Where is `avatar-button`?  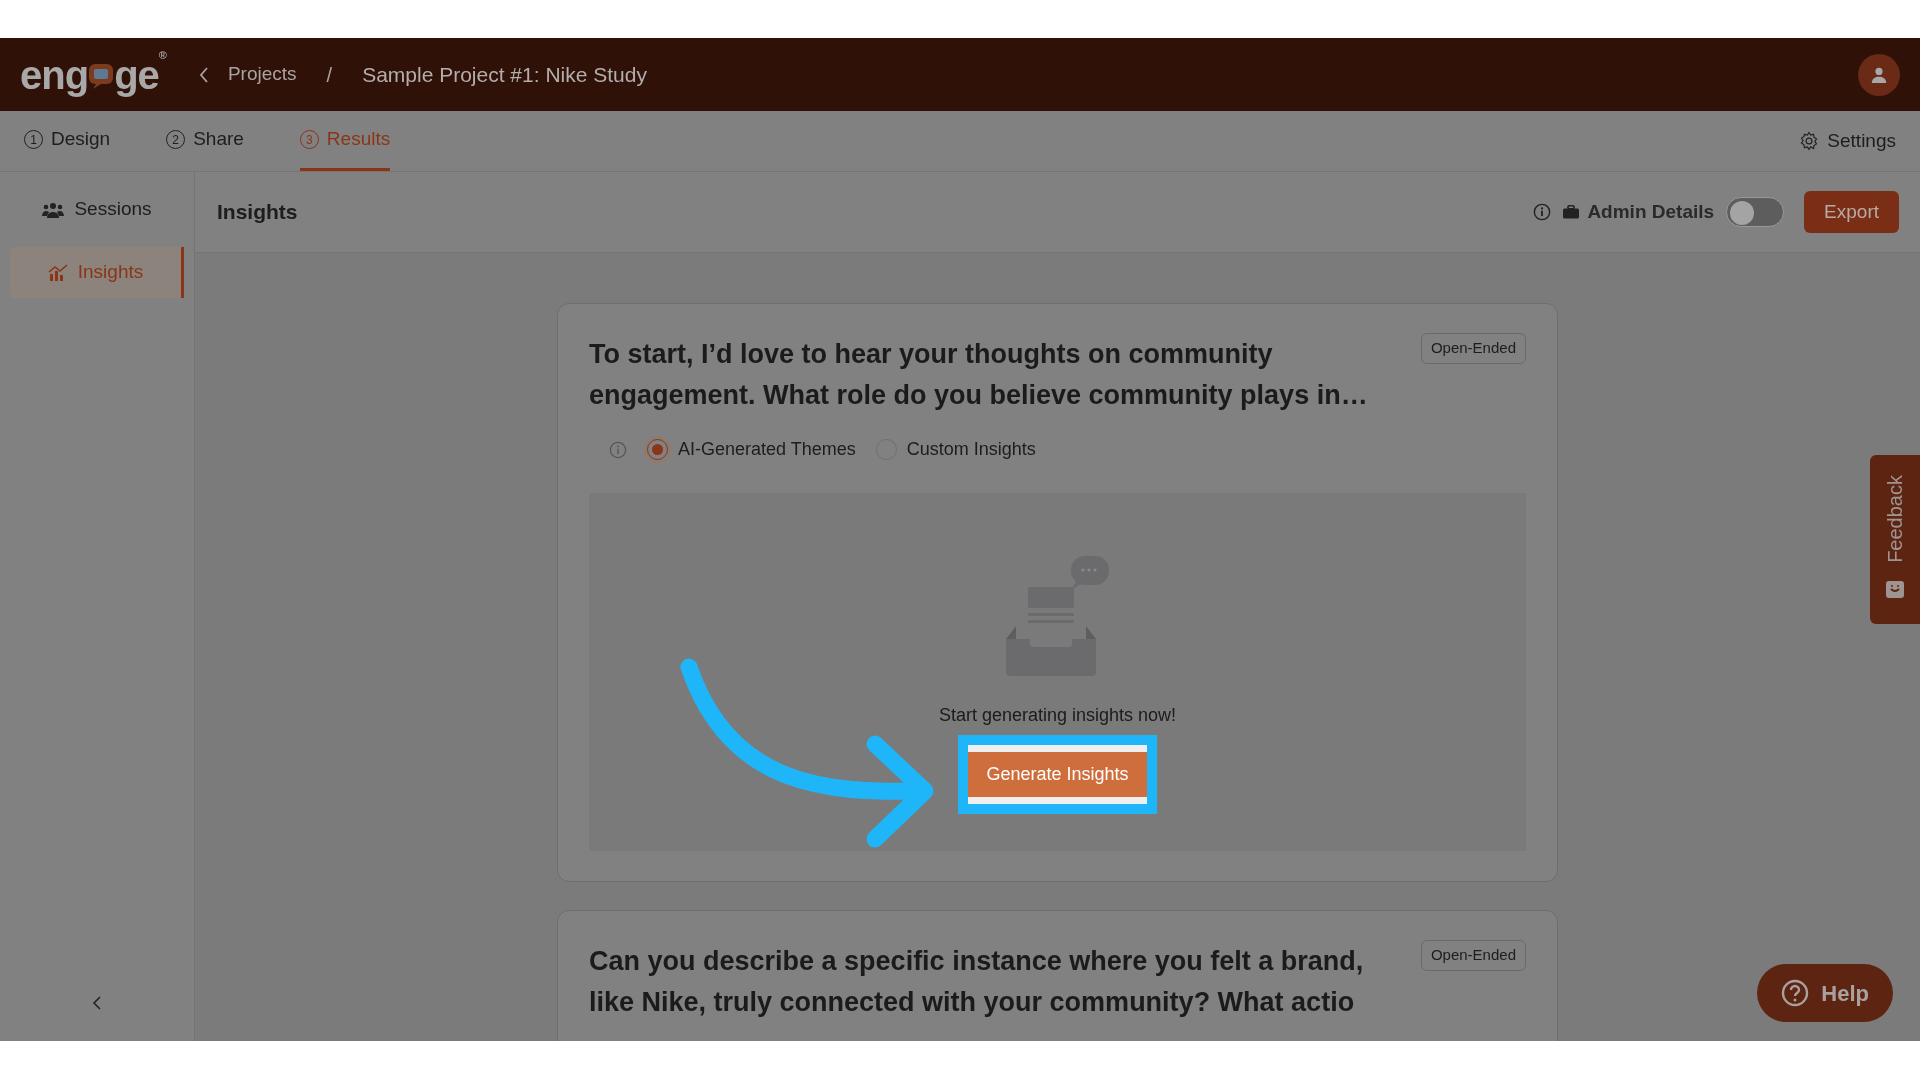
avatar-button is located at coordinates (1879, 74).